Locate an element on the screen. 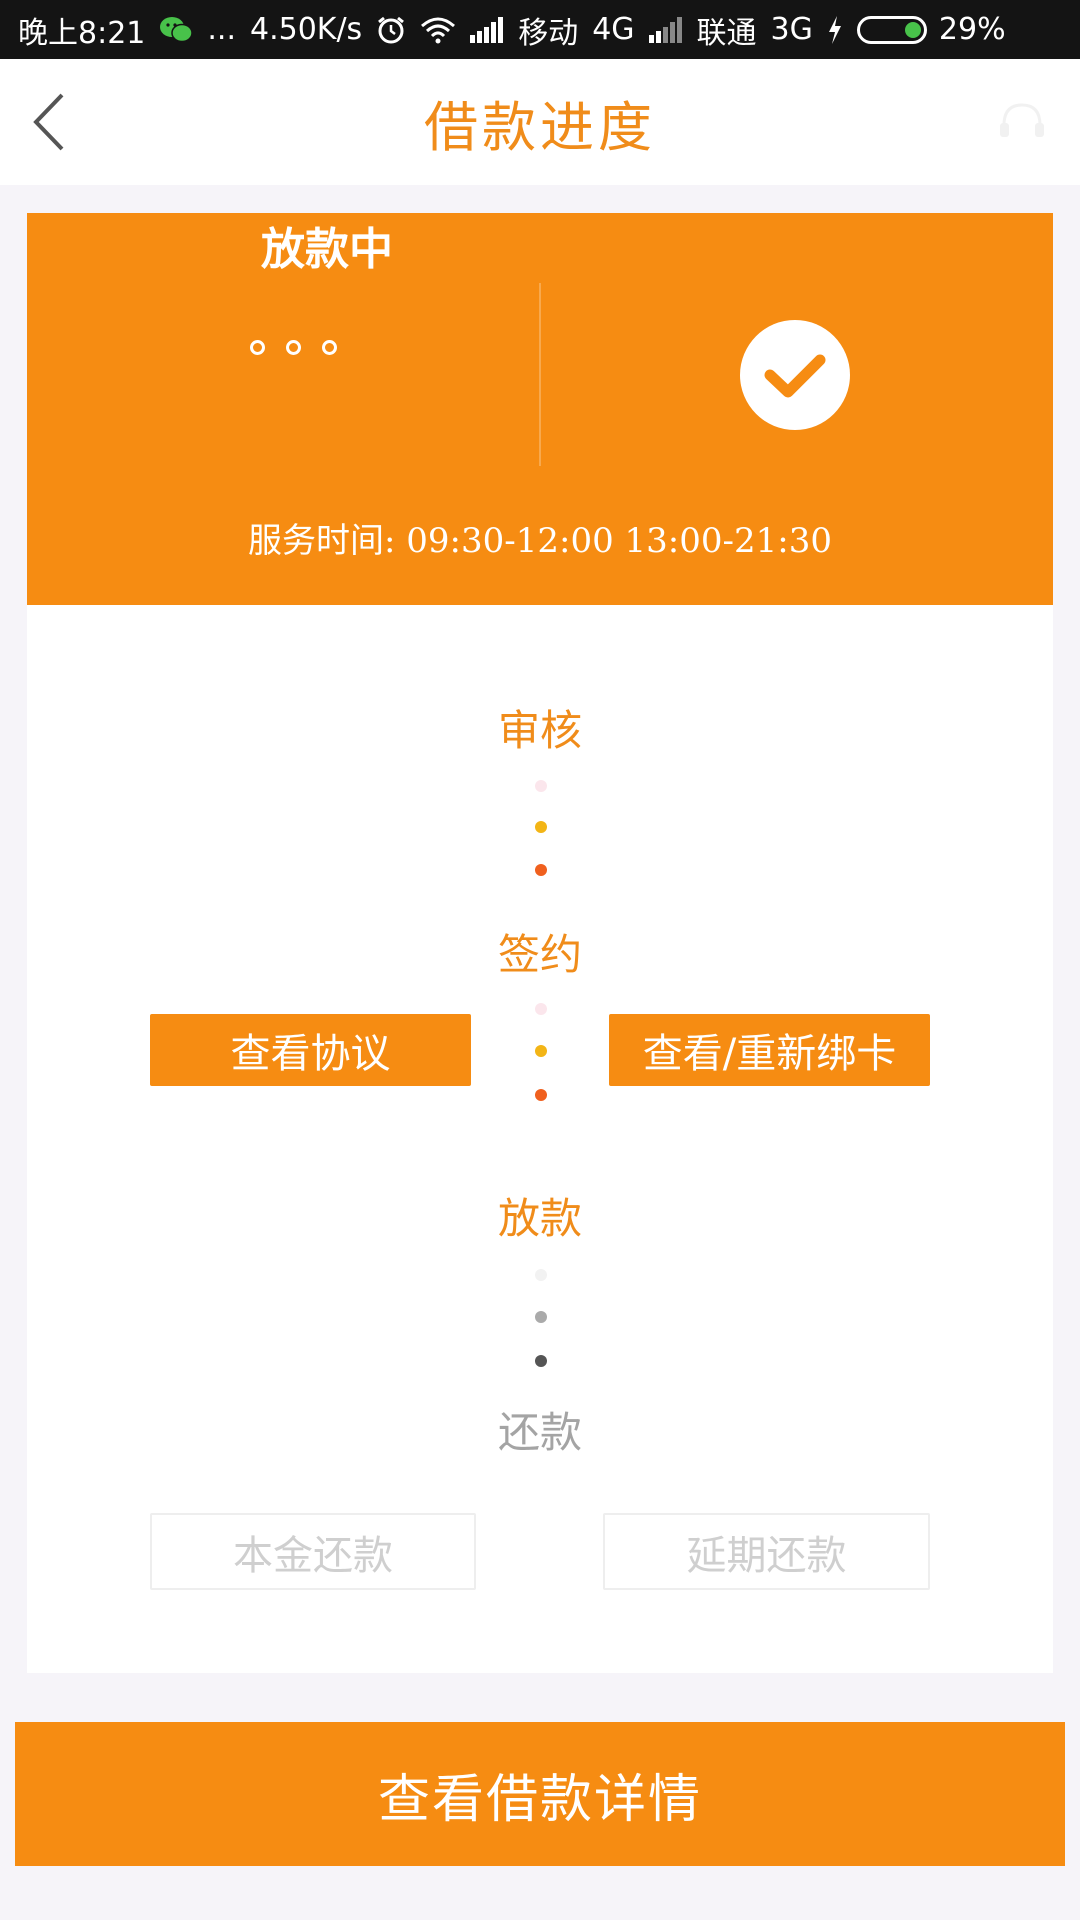 The width and height of the screenshot is (1080, 1920). status-bar: 晚上8:21 ... 4.50K/s 移动 4G 联通 3G 29% is located at coordinates (540, 29).